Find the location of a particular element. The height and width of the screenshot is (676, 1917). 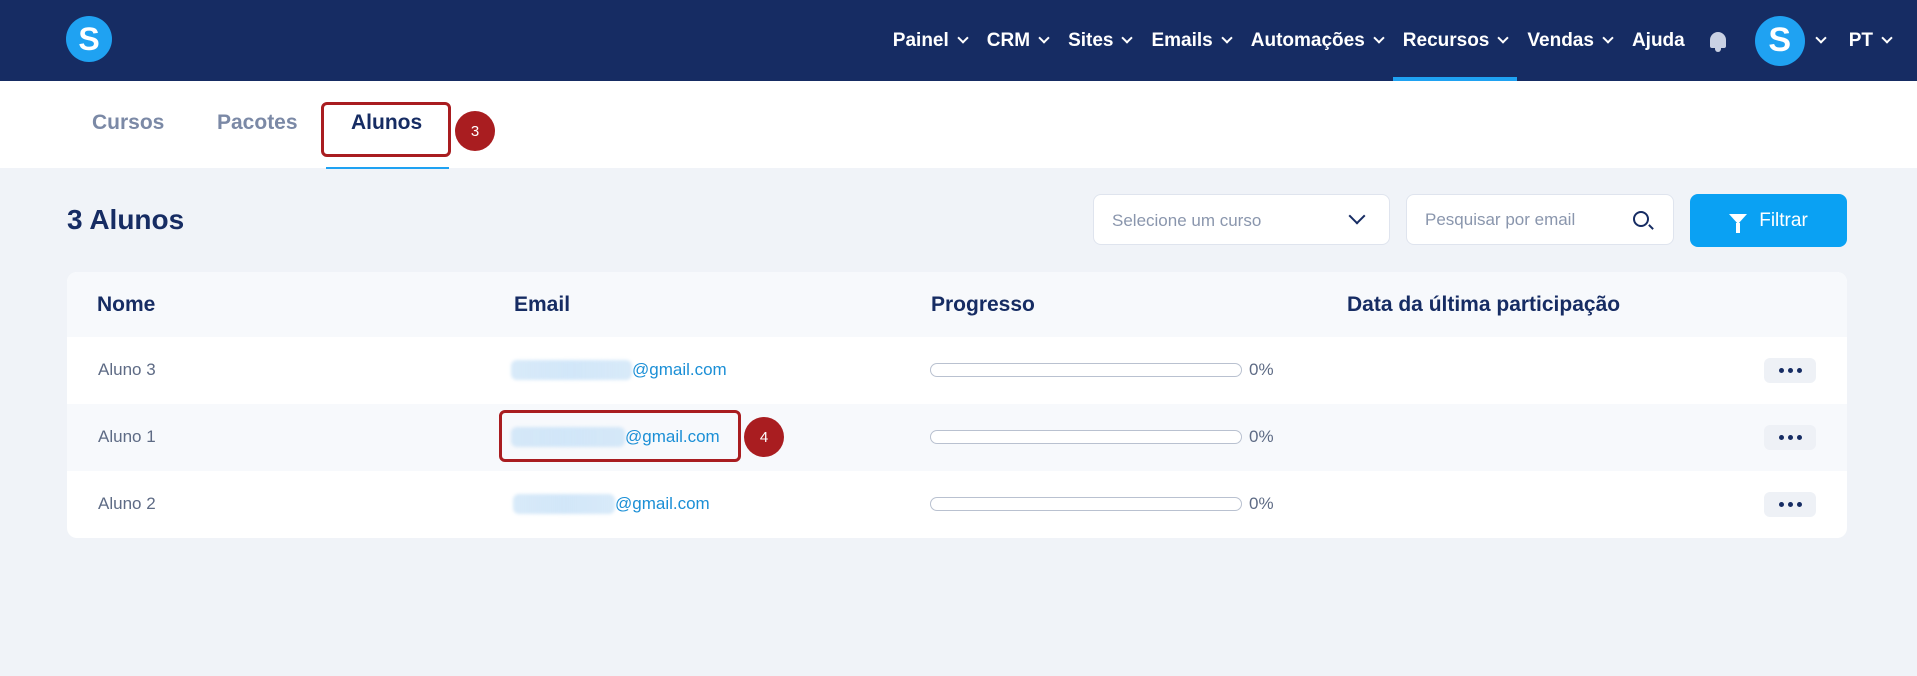

nav-item-label: Ajuda is located at coordinates (1658, 40).